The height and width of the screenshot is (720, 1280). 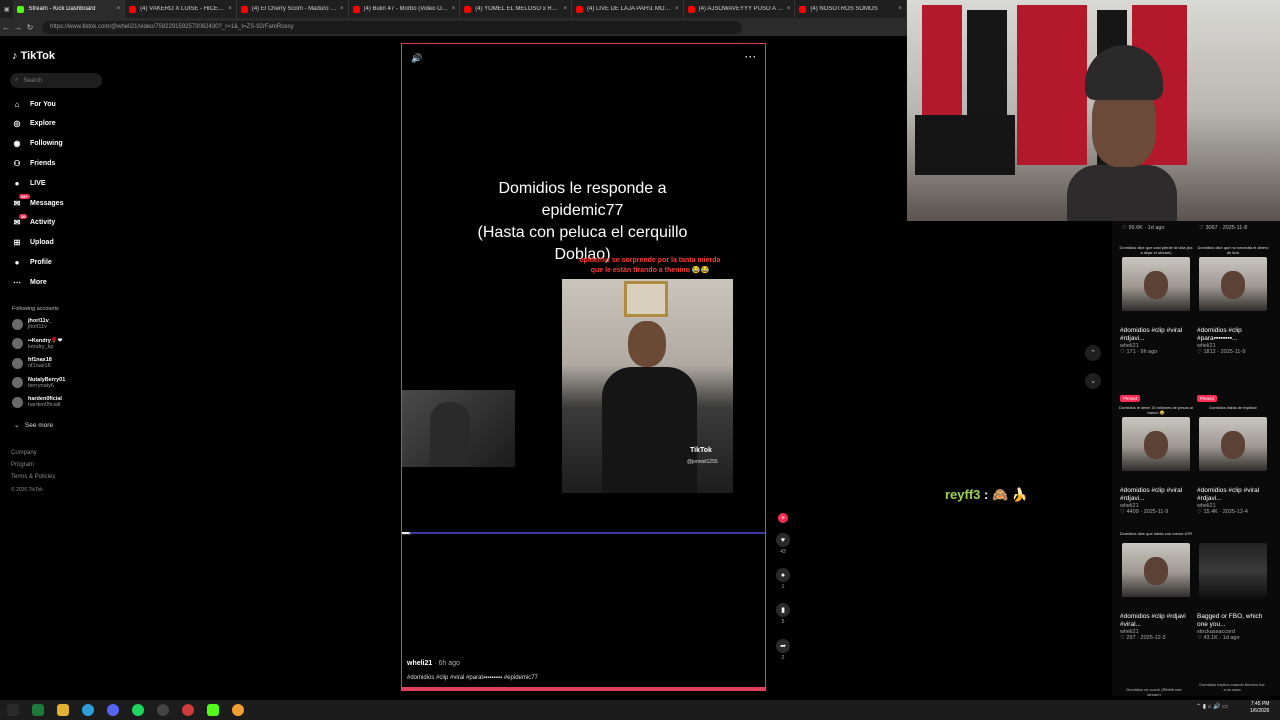 I want to click on browser-tab: (4) Bulin 47 - Morbo (Video Oficial) ×, so click(x=405, y=9).